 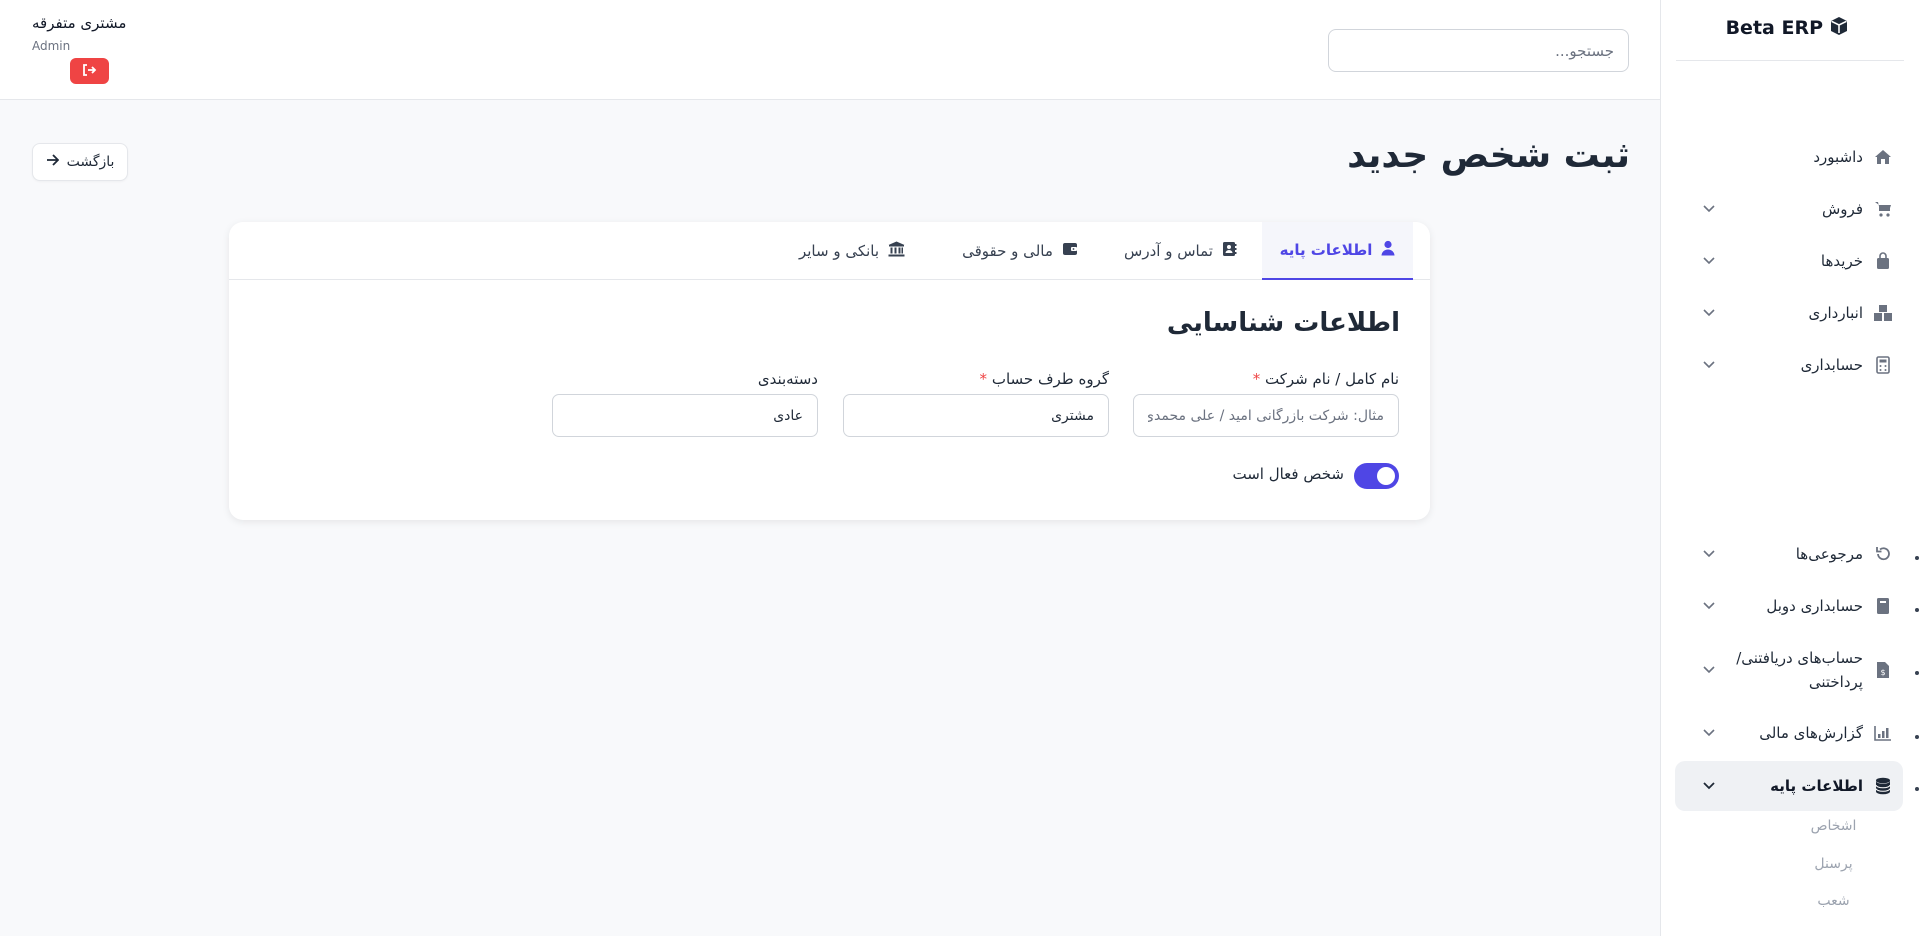 I want to click on account-group-input, so click(x=976, y=415).